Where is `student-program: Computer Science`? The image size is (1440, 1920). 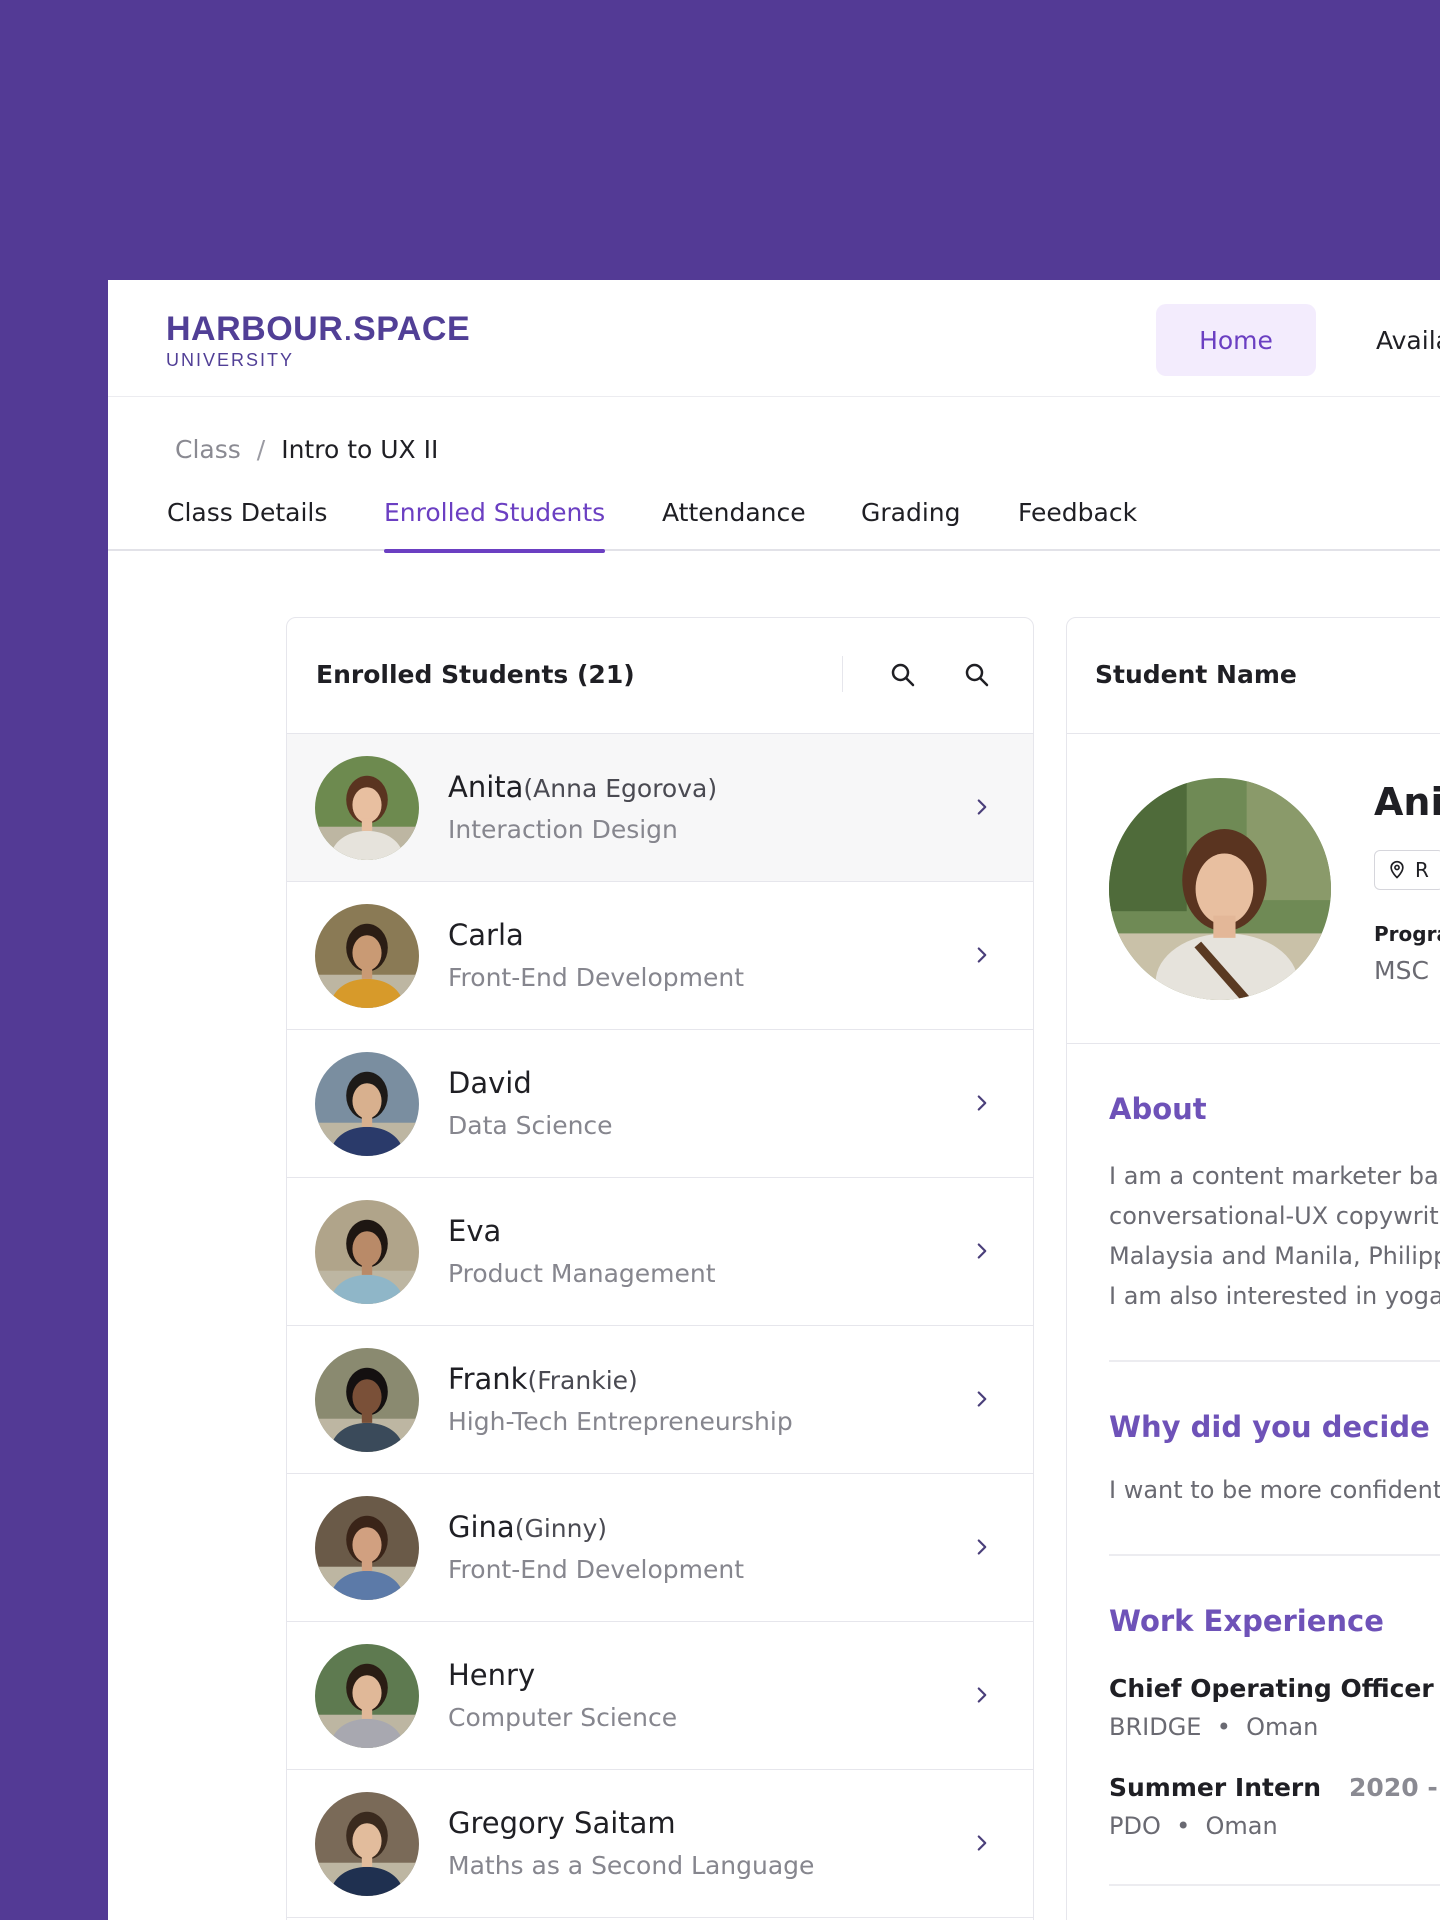
student-program: Computer Science is located at coordinates (563, 1717).